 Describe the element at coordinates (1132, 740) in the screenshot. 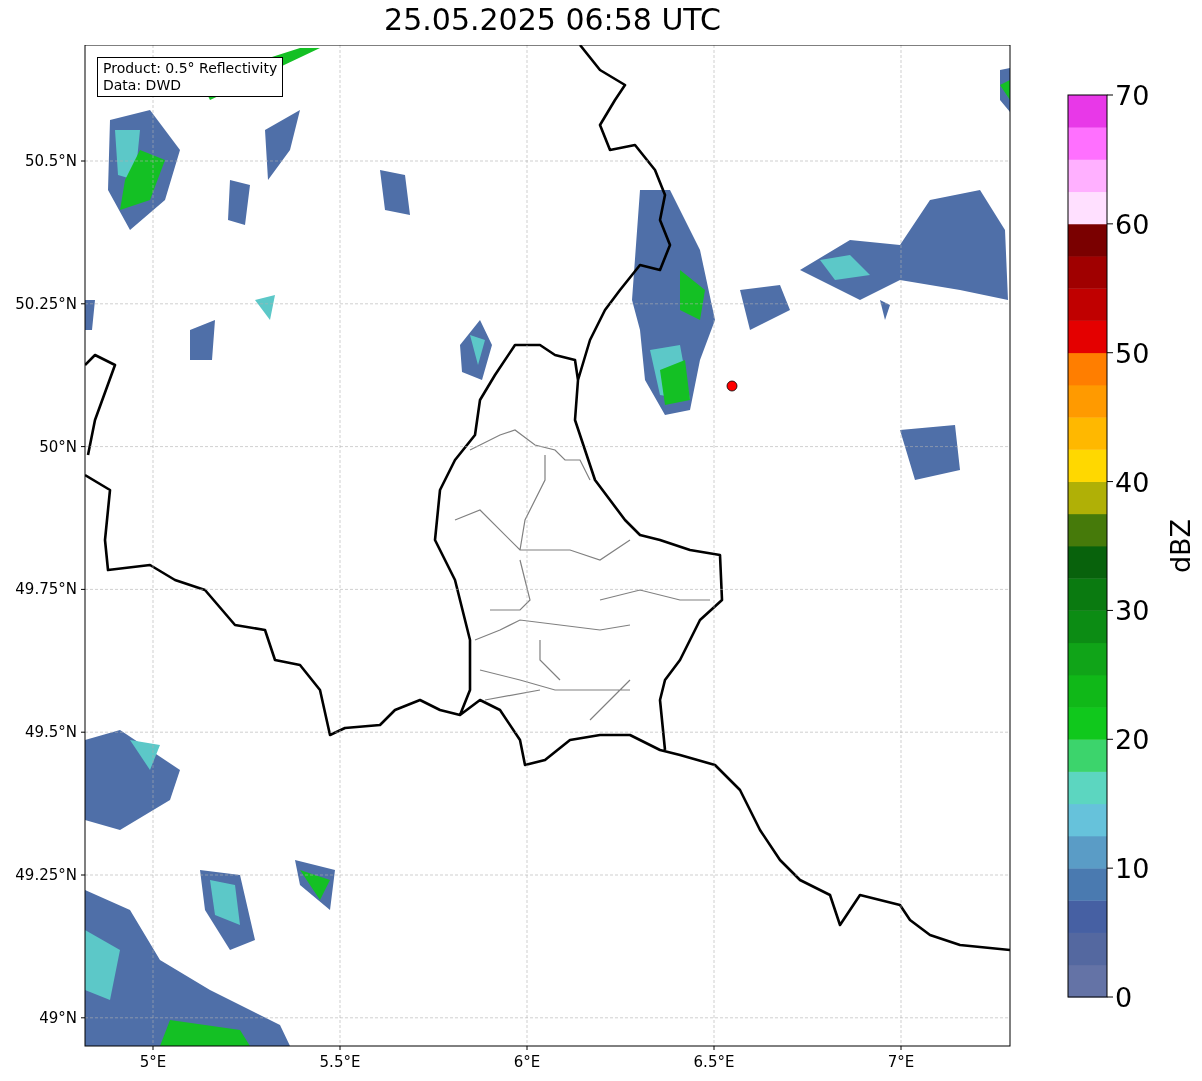

I see `colorbar-tick-label: 20` at that location.